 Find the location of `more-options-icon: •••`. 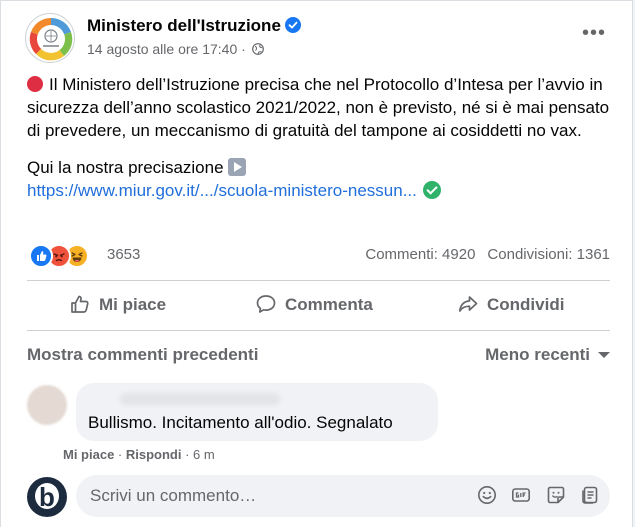

more-options-icon: ••• is located at coordinates (594, 35).